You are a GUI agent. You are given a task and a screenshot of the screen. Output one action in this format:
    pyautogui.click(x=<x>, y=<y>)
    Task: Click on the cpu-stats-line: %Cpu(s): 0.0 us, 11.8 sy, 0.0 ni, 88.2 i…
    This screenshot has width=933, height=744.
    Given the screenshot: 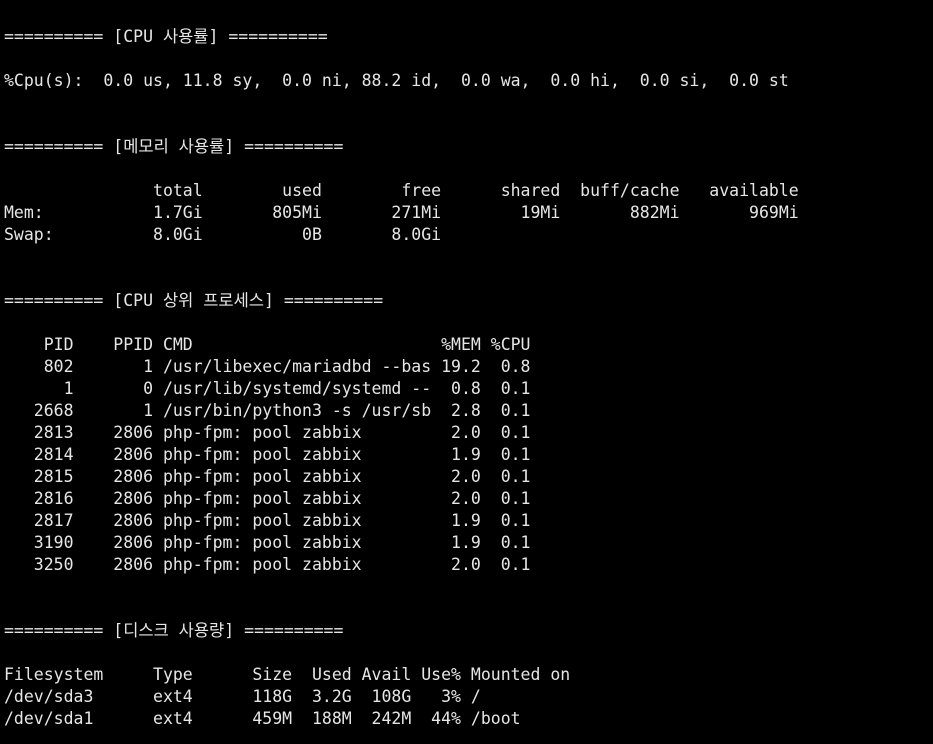 What is the action you would take?
    pyautogui.click(x=396, y=80)
    